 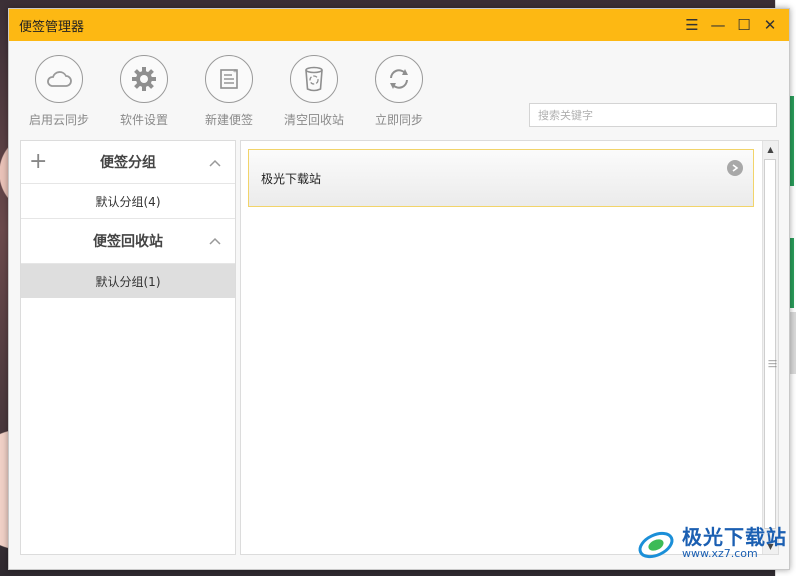 I want to click on cloud-icon, so click(x=59, y=79).